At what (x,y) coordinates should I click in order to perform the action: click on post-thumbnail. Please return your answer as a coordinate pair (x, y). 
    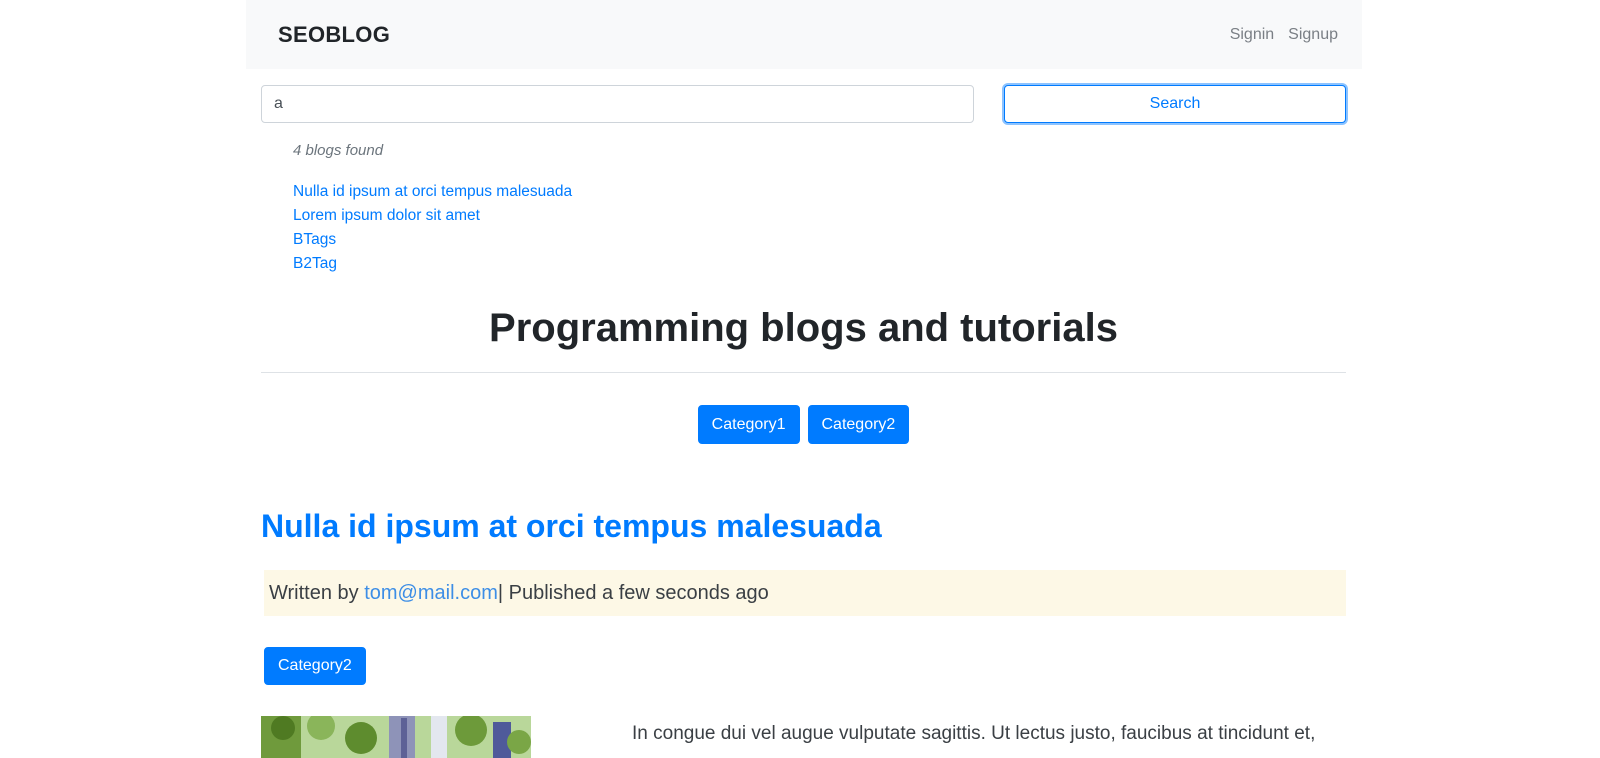
    Looking at the image, I should click on (396, 737).